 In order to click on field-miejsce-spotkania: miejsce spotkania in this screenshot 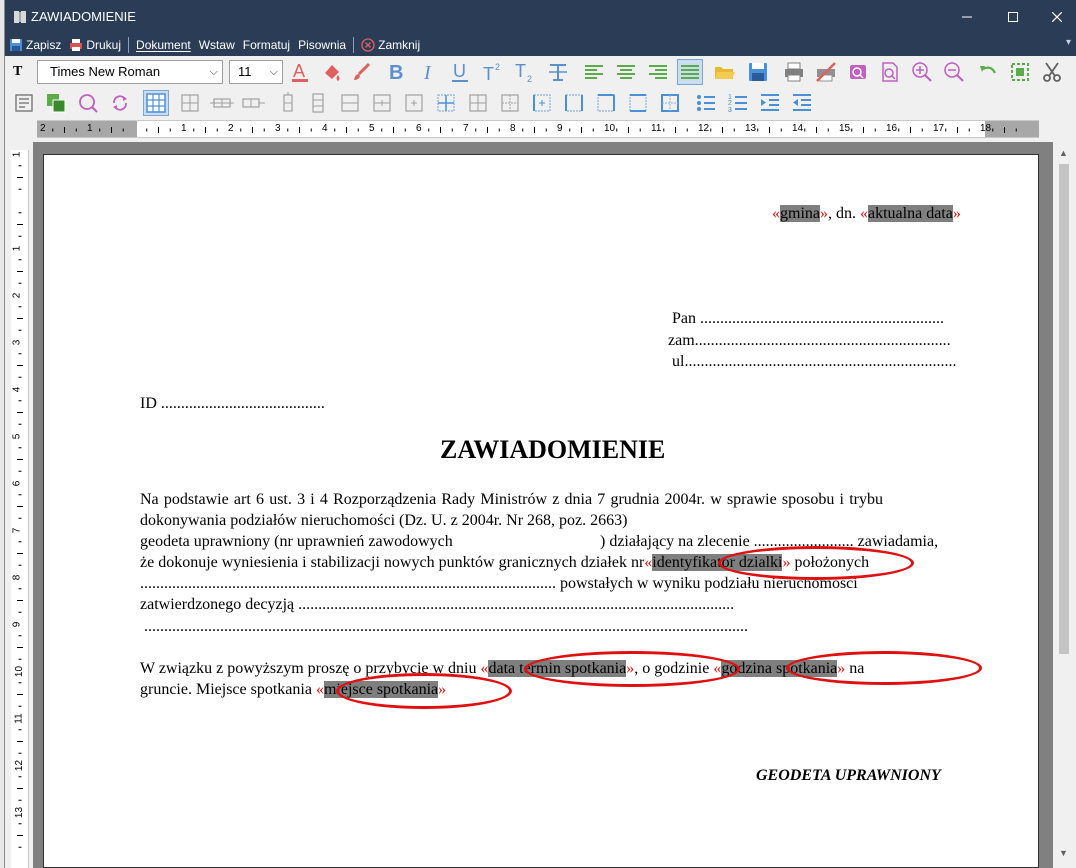, I will do `click(381, 689)`.